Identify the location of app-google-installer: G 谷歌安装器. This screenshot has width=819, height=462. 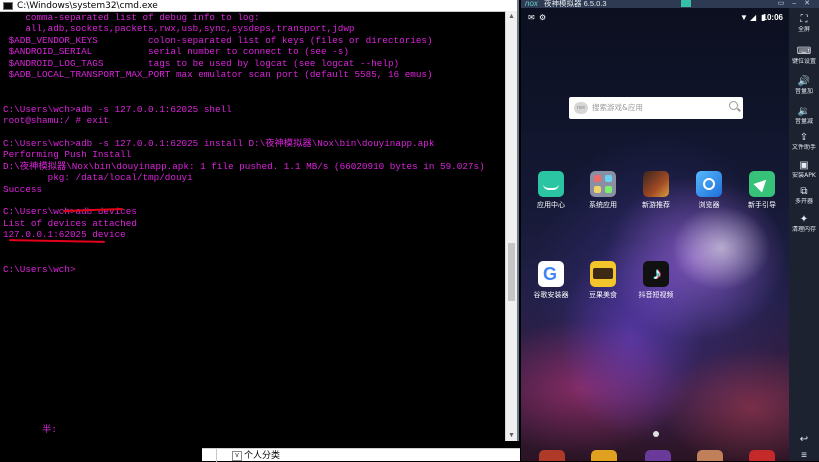
(551, 280).